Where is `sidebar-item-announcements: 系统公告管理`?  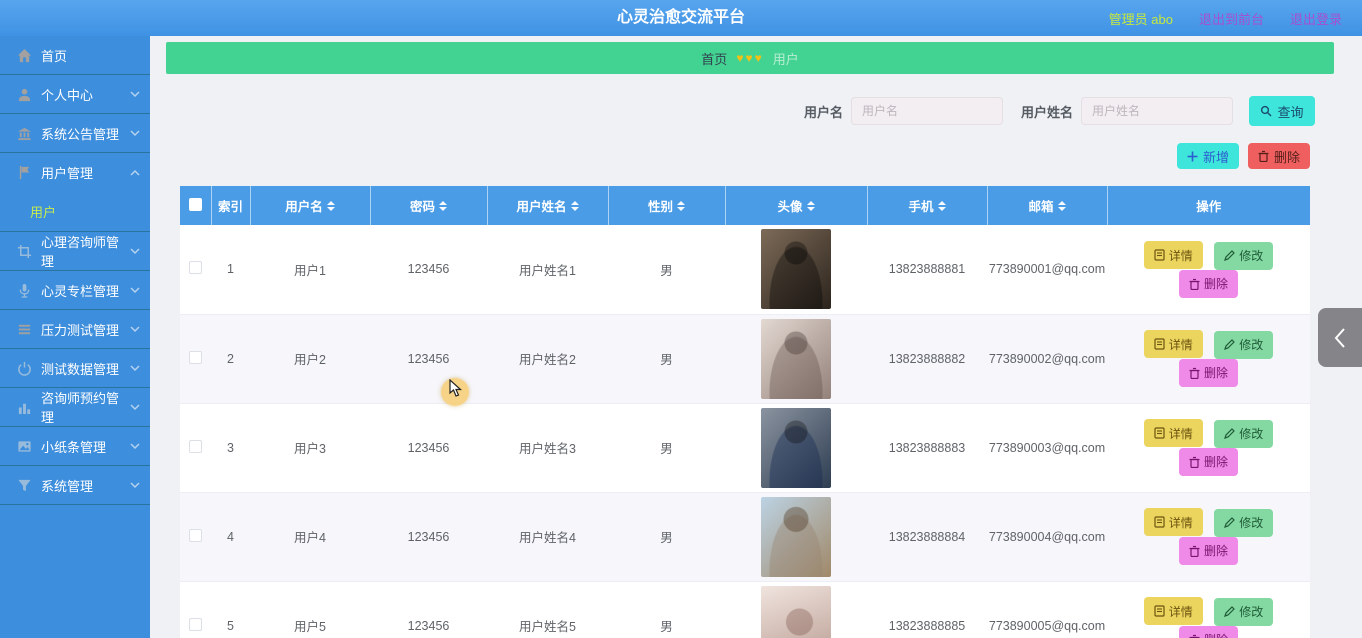
sidebar-item-announcements: 系统公告管理 is located at coordinates (75, 133).